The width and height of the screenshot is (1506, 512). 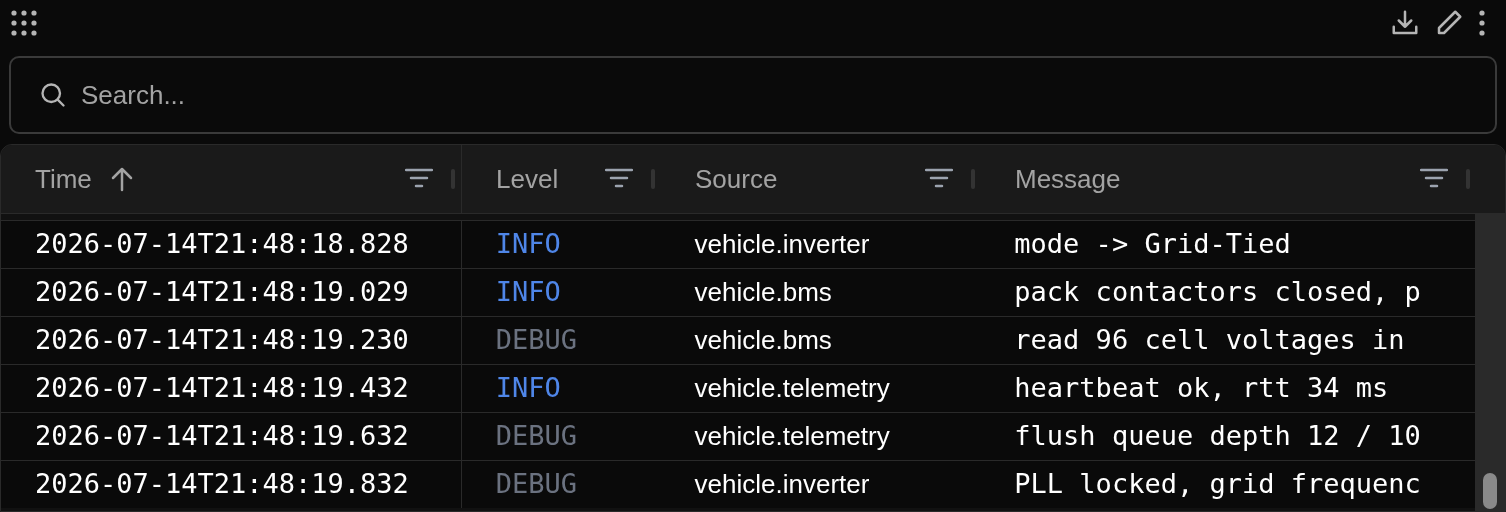 I want to click on message-cell-text: PLL locked, grid frequenc, so click(x=1217, y=484).